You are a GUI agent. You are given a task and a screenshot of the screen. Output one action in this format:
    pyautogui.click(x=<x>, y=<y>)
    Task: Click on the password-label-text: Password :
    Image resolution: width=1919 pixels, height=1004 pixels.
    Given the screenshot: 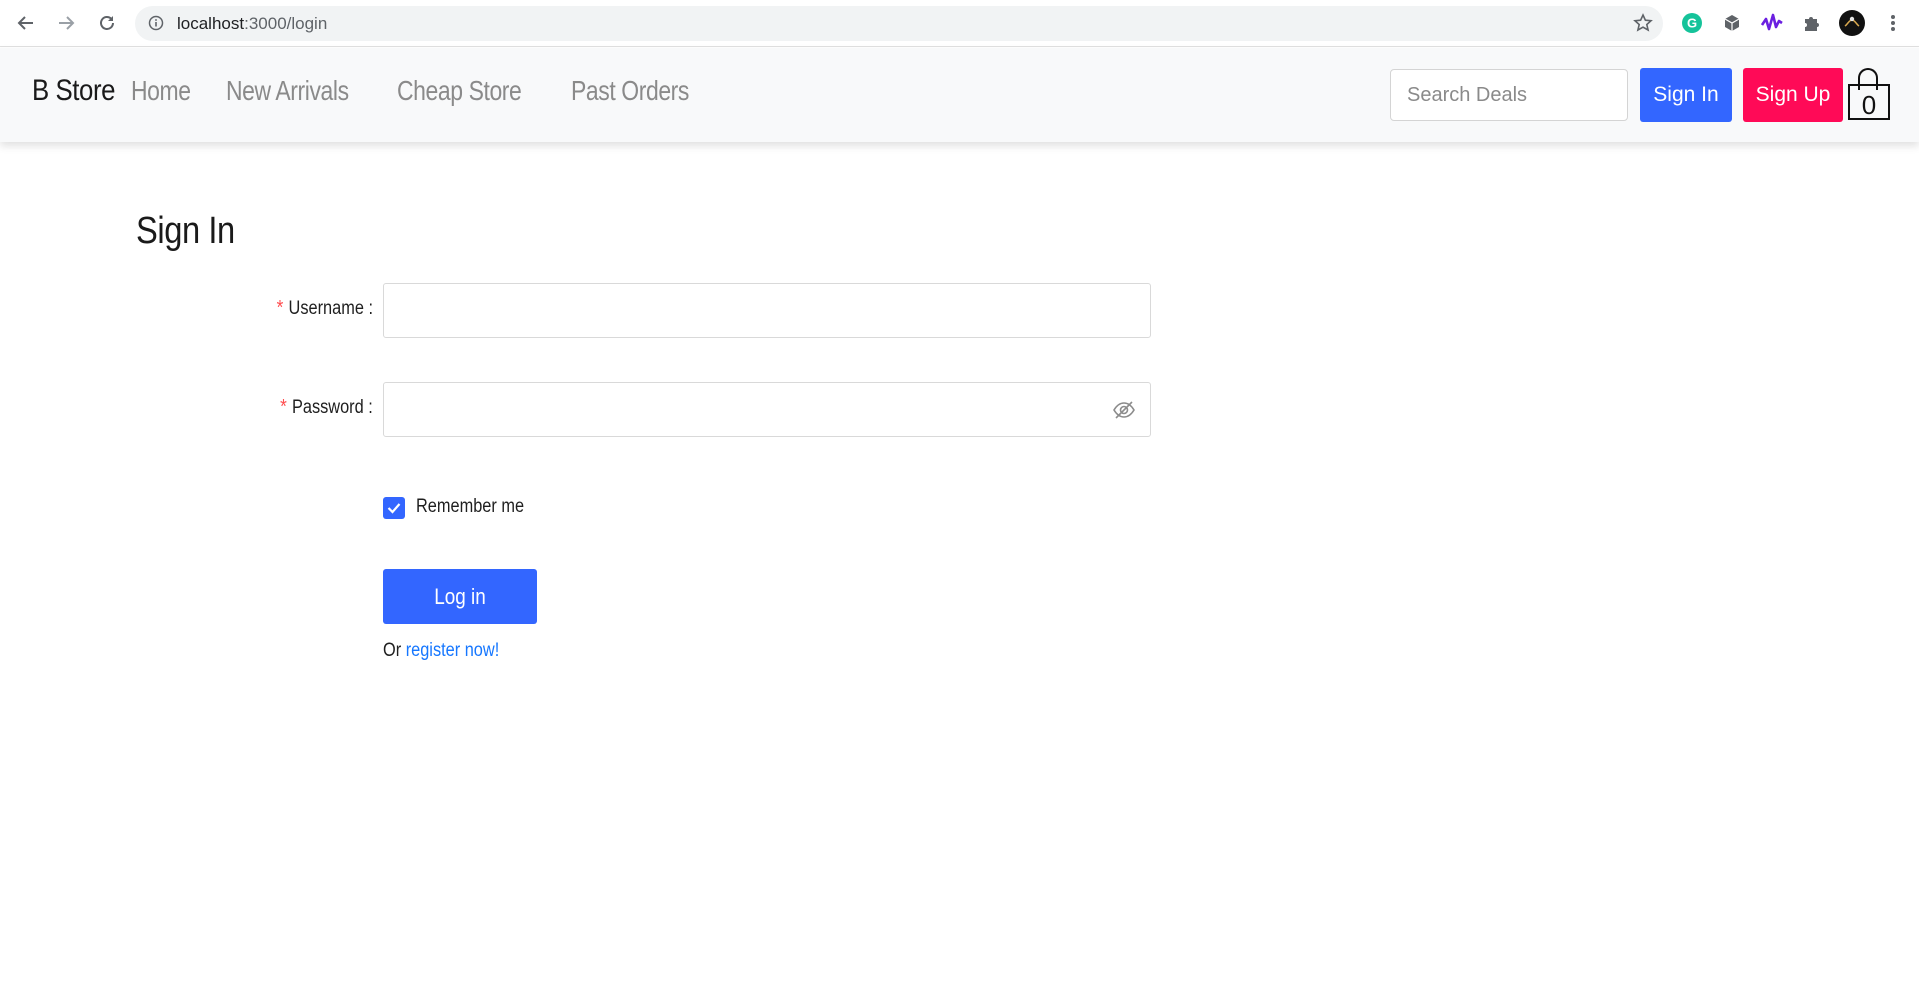 What is the action you would take?
    pyautogui.click(x=332, y=407)
    